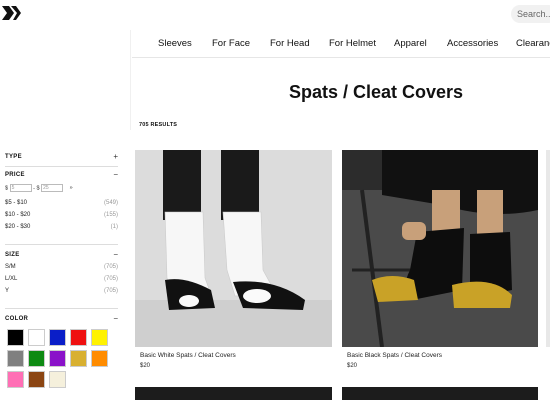 The image size is (550, 400). What do you see at coordinates (188, 355) in the screenshot?
I see `product-name: Basic White Spats / Cleat Covers` at bounding box center [188, 355].